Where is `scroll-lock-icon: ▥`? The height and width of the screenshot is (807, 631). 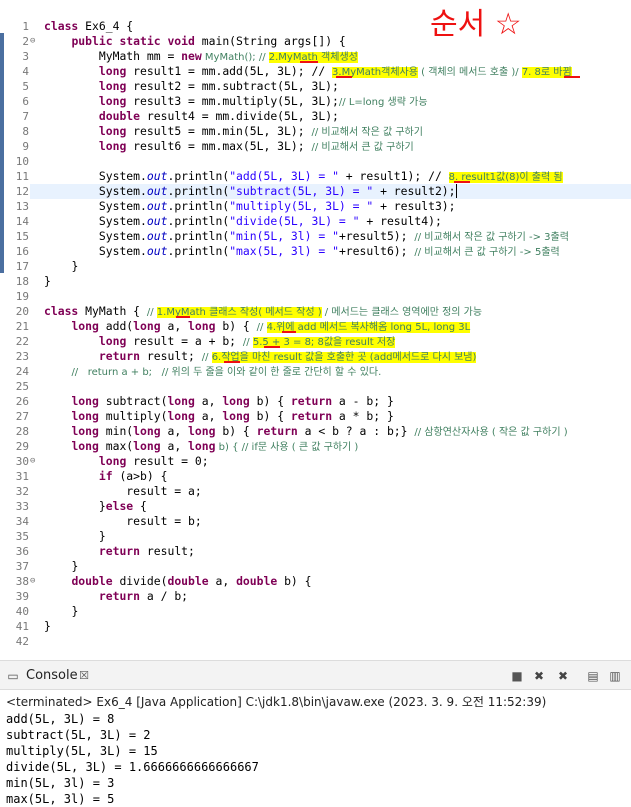 scroll-lock-icon: ▥ is located at coordinates (615, 676).